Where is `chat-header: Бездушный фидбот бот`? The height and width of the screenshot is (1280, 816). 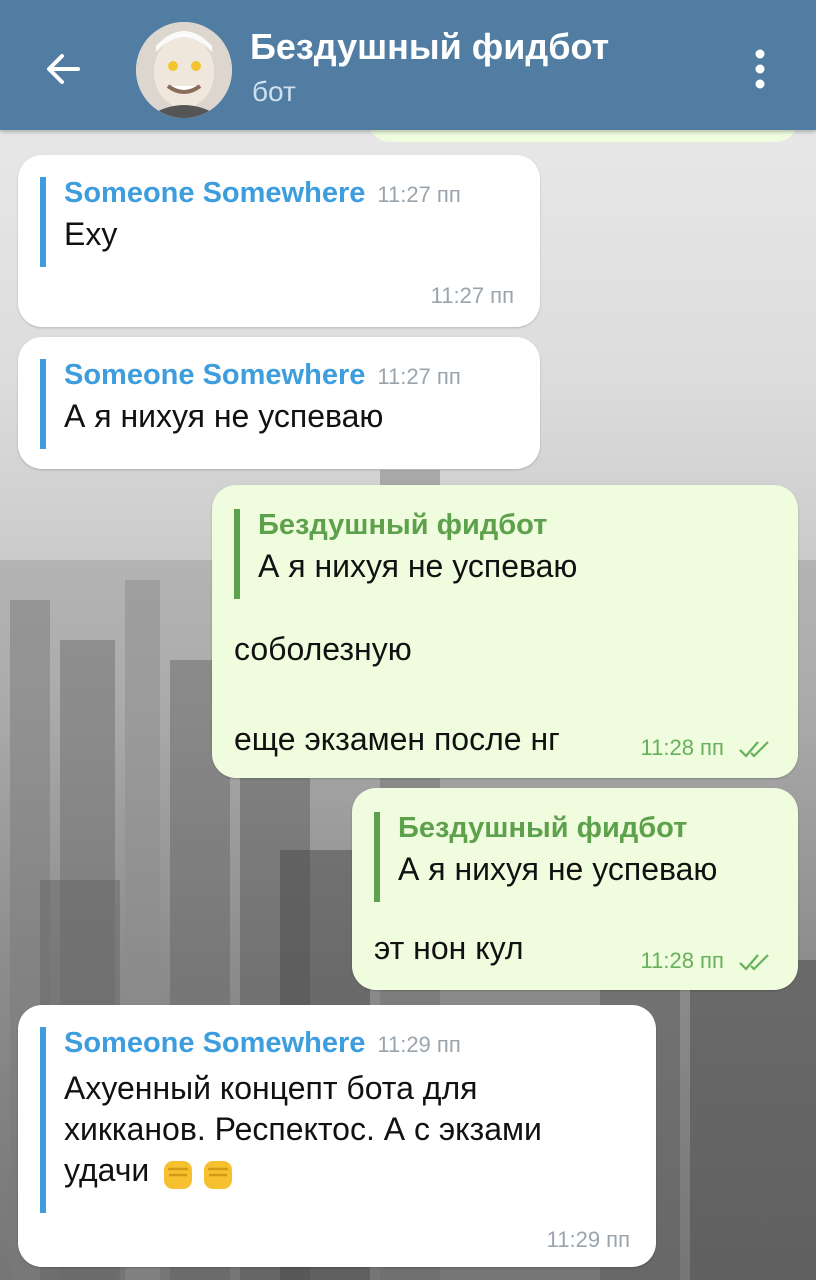
chat-header: Бездушный фидбот бот is located at coordinates (408, 65).